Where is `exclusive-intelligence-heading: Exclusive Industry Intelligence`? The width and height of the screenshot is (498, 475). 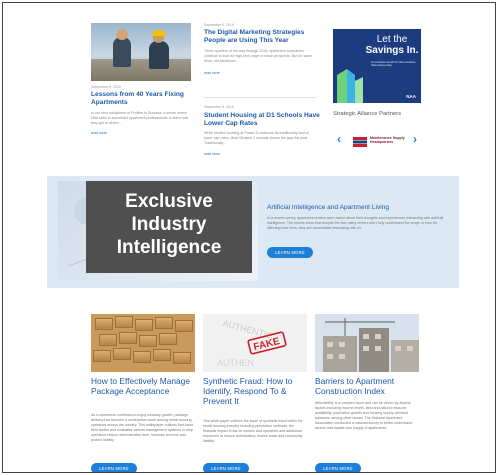
exclusive-intelligence-heading: Exclusive Industry Intelligence is located at coordinates (169, 225).